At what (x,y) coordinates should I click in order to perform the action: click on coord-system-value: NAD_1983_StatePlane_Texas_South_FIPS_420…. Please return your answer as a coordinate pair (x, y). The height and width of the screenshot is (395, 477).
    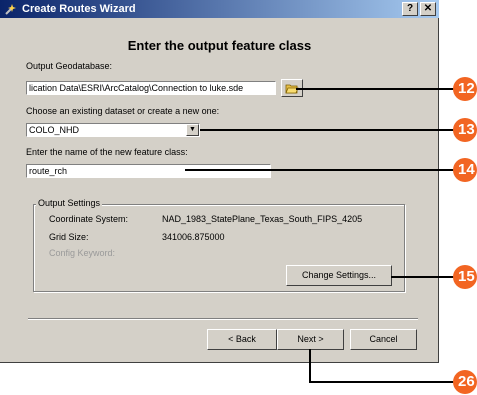
    Looking at the image, I should click on (262, 219).